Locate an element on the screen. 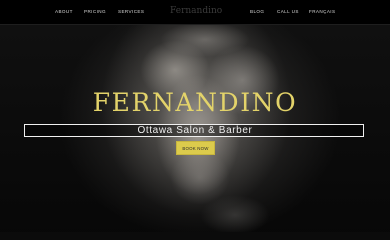 This screenshot has height=240, width=390. header-logo: Fernandino is located at coordinates (196, 11).